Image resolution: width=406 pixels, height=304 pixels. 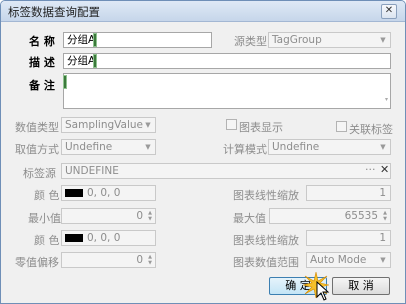 What do you see at coordinates (37, 149) in the screenshot?
I see `fetch-mode-label: 取值方式` at bounding box center [37, 149].